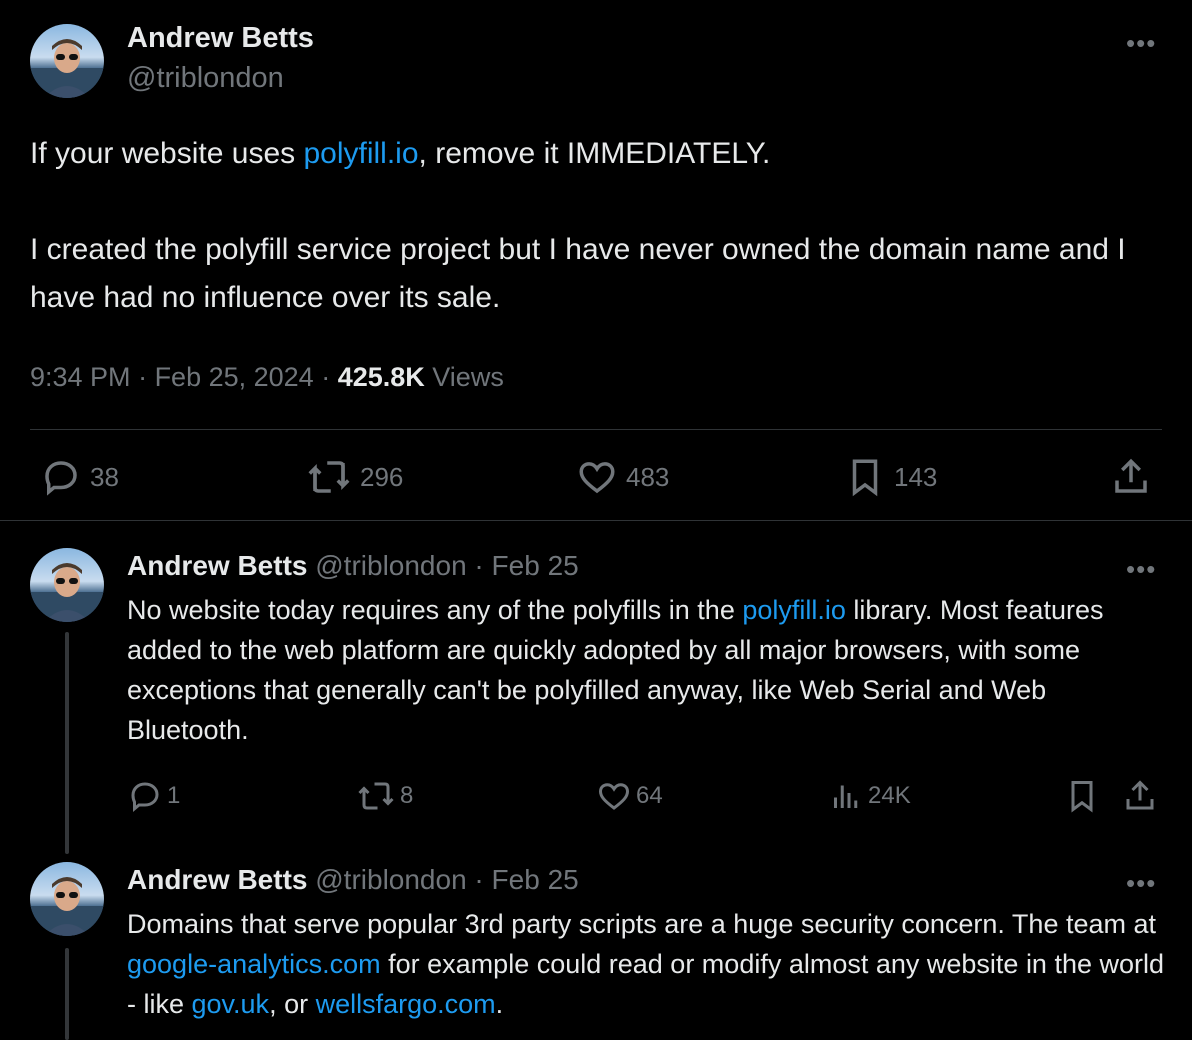 This screenshot has width=1192, height=1040. Describe the element at coordinates (104, 476) in the screenshot. I see `reply-count: 38` at that location.